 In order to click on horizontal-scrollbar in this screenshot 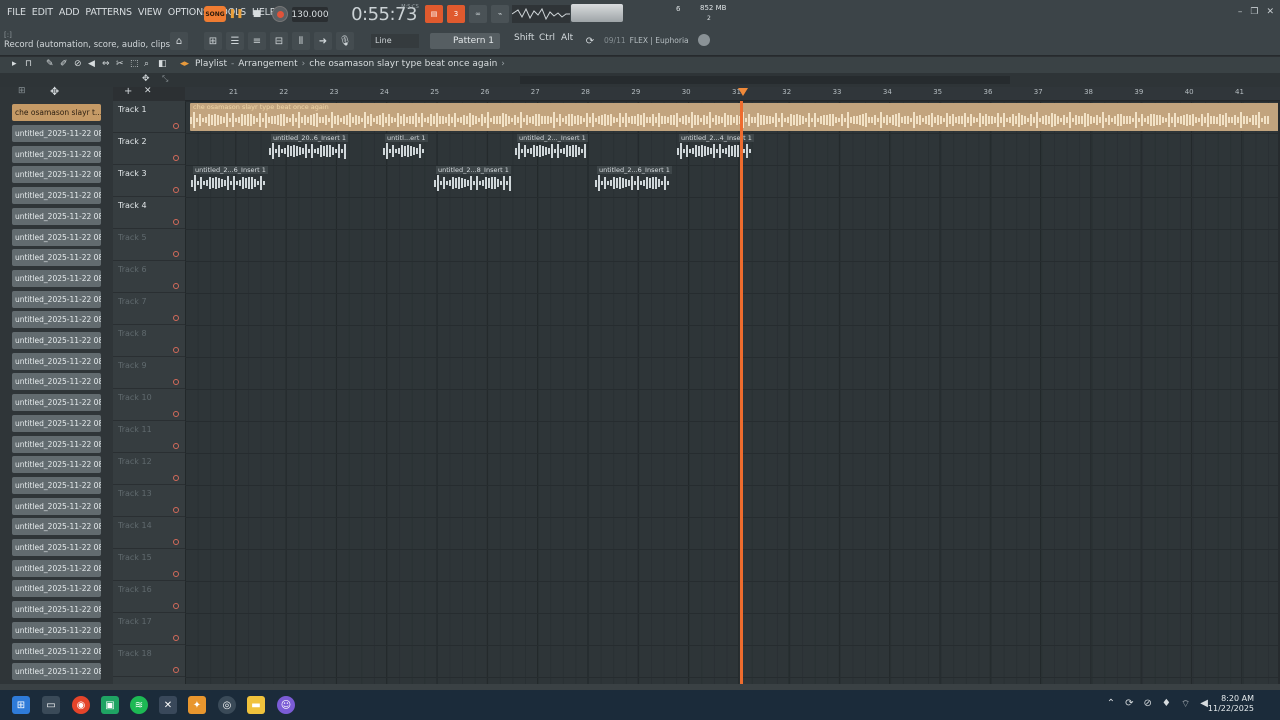, I will do `click(765, 80)`.